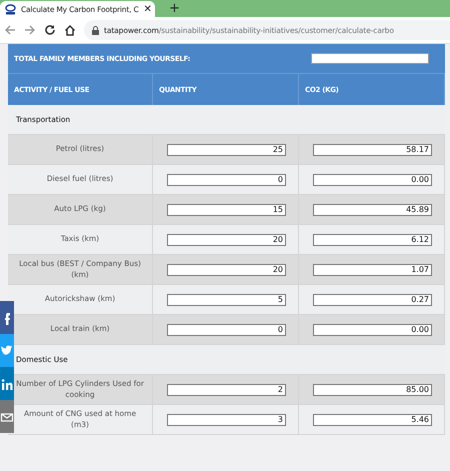 The image size is (450, 471). I want to click on lock-icon, so click(95, 30).